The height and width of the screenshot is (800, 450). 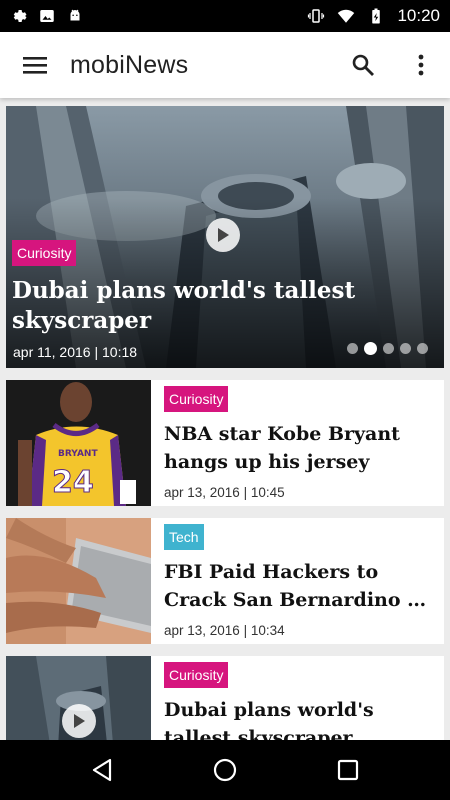 I want to click on search-button, so click(x=363, y=65).